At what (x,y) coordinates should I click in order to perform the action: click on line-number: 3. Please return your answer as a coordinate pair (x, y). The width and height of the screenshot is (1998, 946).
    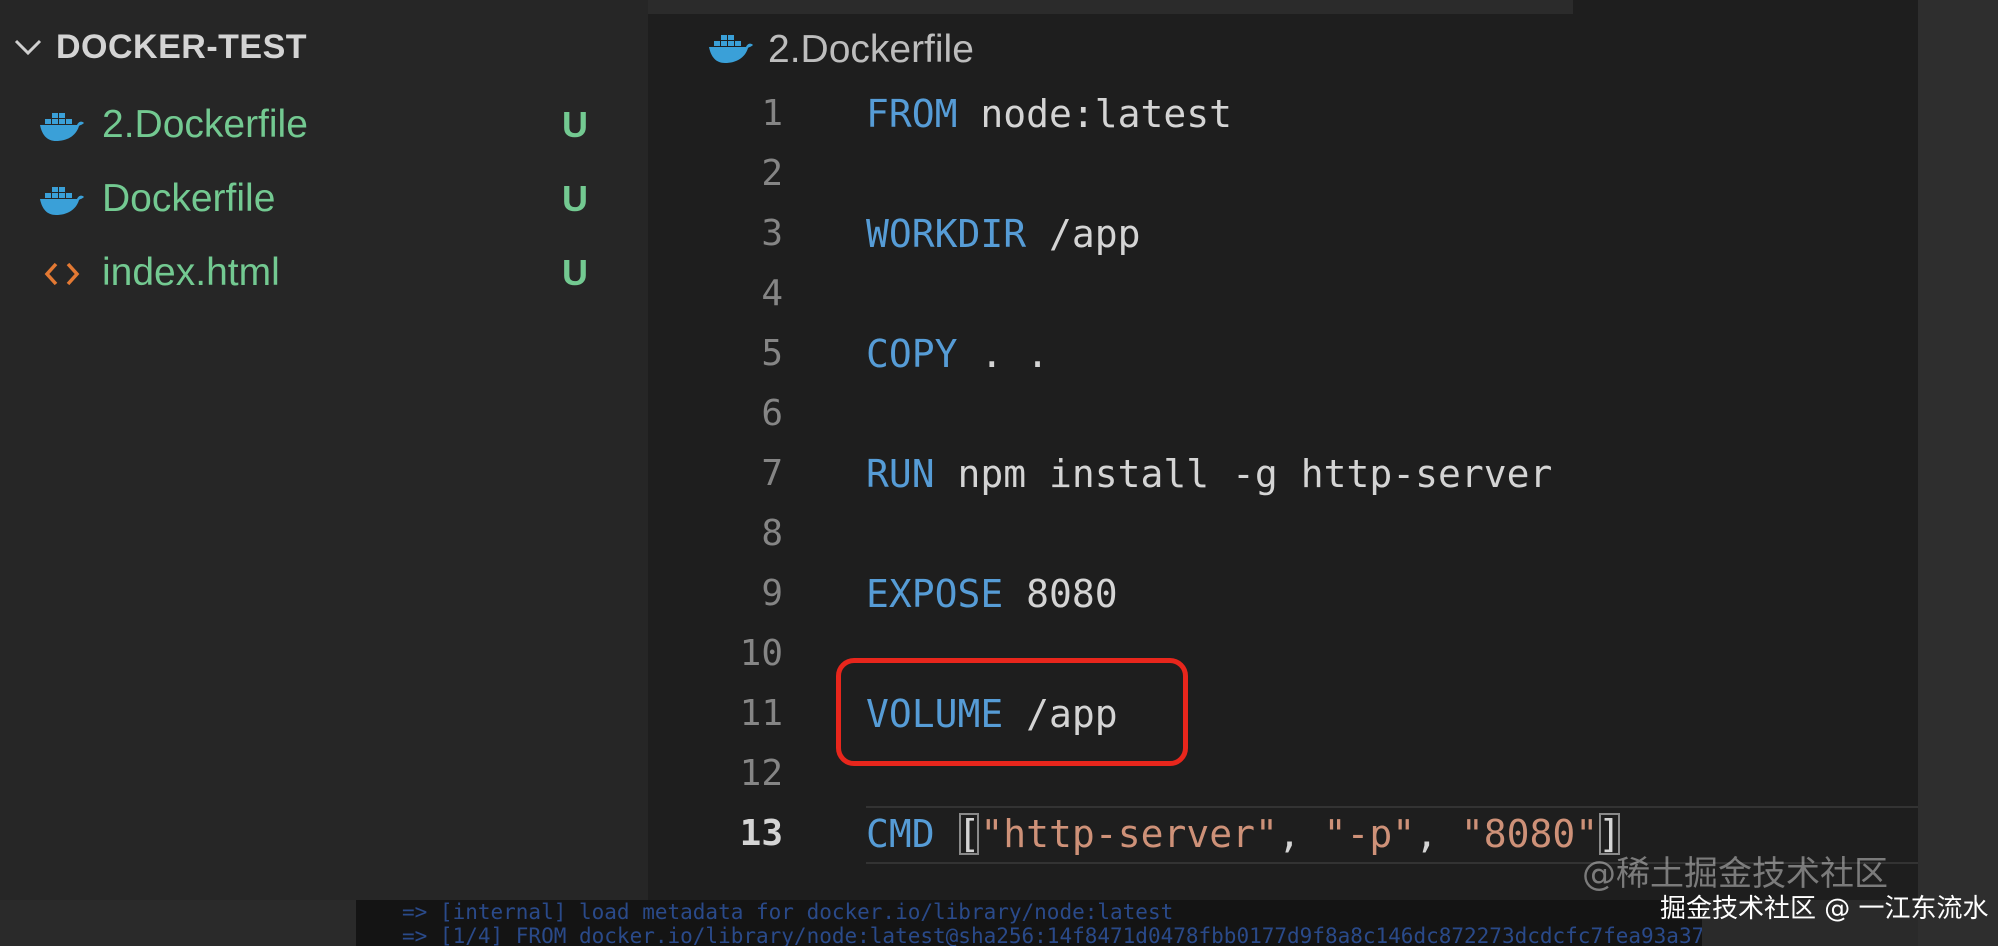
    Looking at the image, I should click on (772, 233).